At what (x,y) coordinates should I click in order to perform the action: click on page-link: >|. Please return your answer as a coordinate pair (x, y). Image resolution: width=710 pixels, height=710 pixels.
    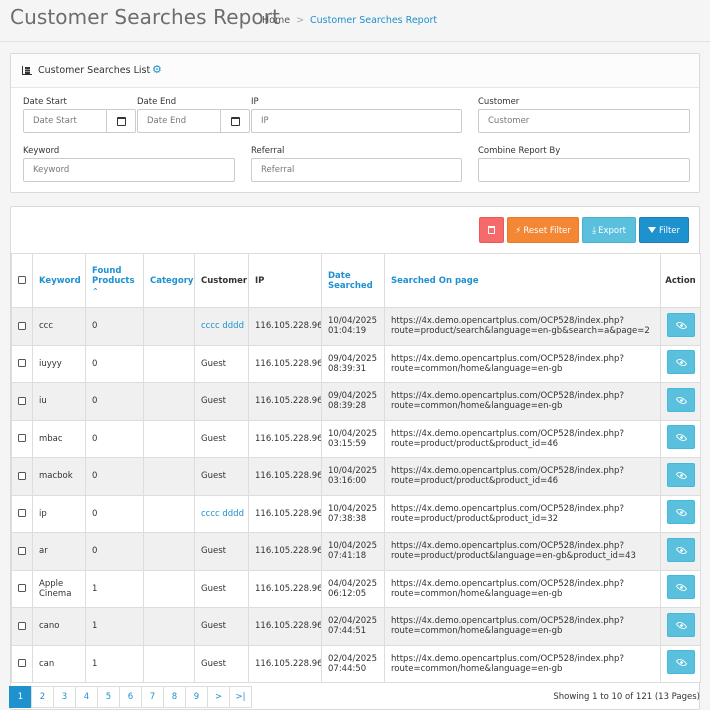
    Looking at the image, I should click on (240, 697).